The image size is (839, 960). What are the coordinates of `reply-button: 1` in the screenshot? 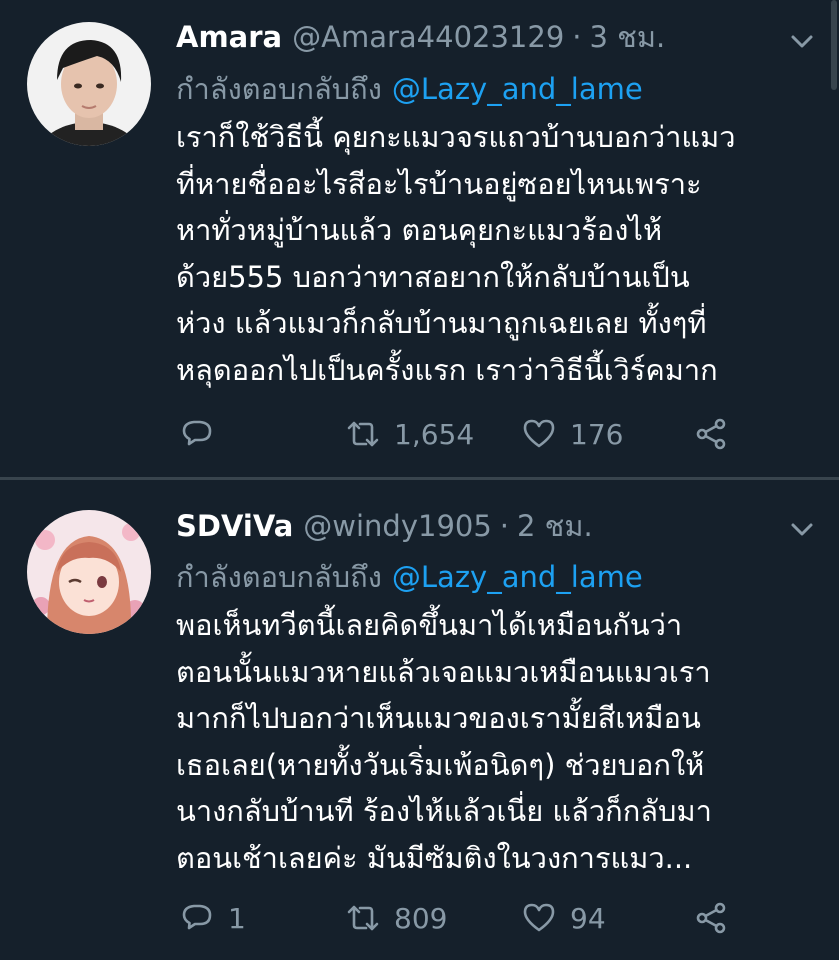 It's located at (213, 918).